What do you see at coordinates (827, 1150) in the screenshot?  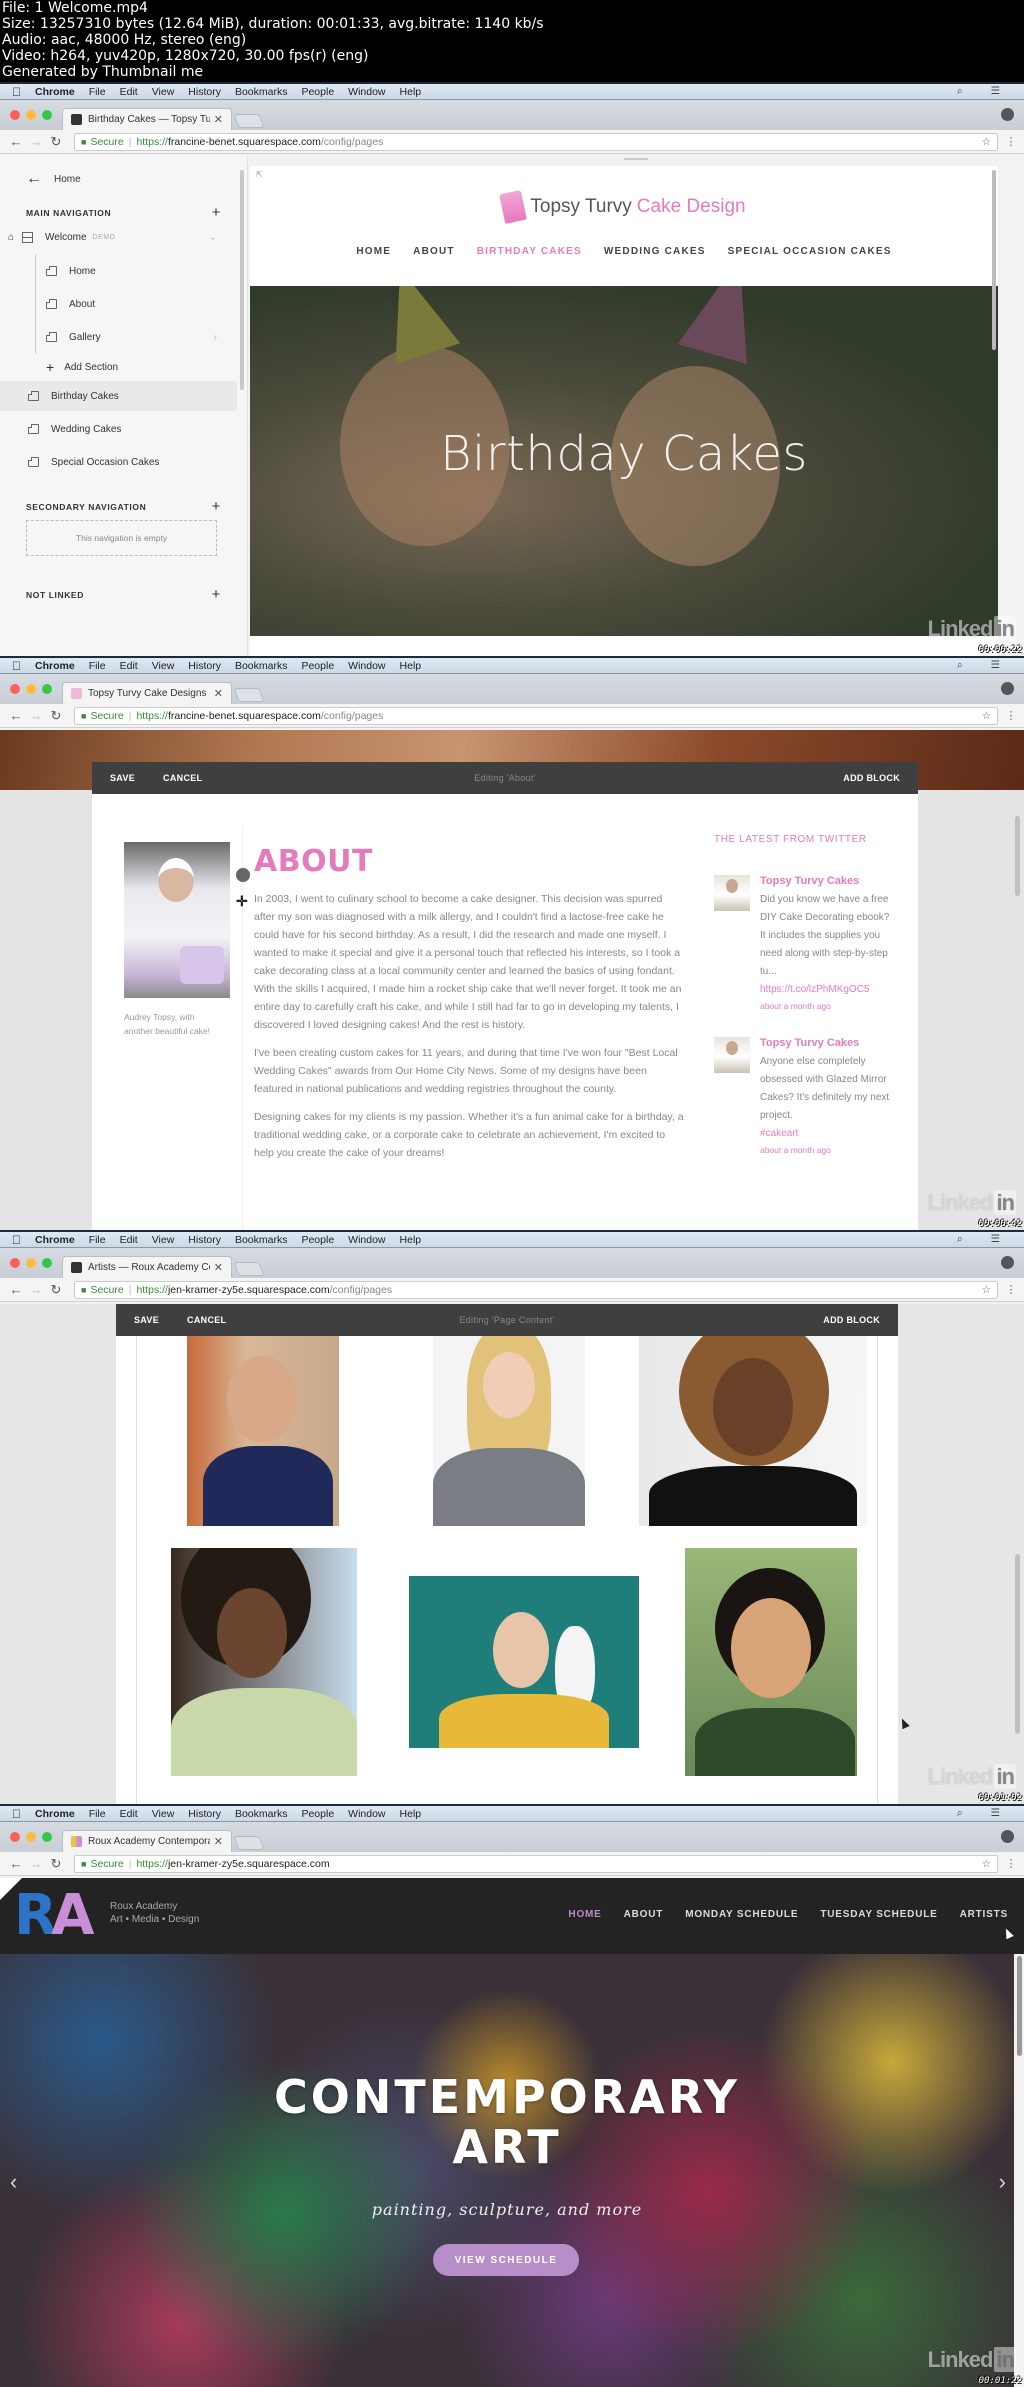 I see `tweet-time: about a month ago` at bounding box center [827, 1150].